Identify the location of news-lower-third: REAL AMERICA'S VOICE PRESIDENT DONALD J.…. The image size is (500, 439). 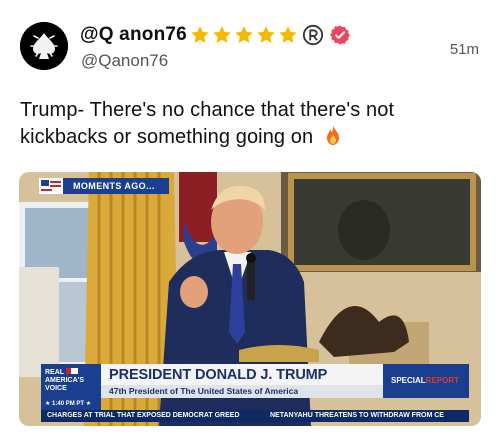
(255, 393).